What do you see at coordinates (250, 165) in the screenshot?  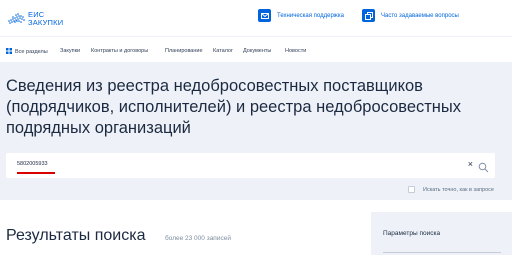 I see `search-field: 5802005933 ×` at bounding box center [250, 165].